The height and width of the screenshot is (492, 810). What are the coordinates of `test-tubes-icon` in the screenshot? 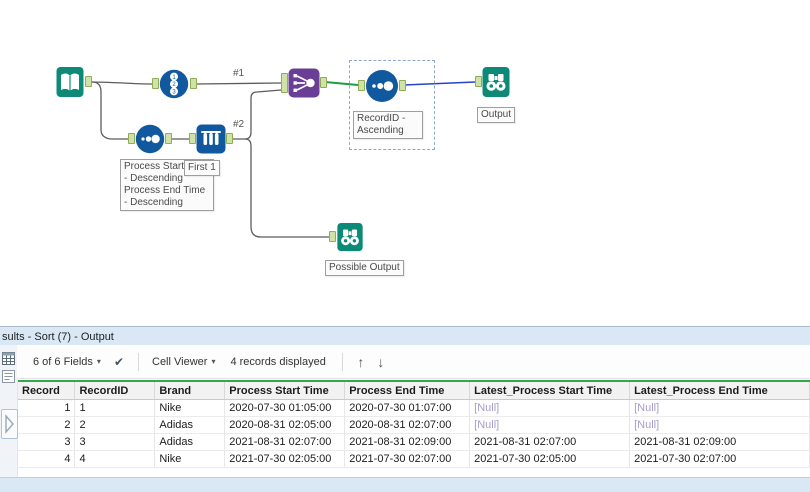 It's located at (211, 139).